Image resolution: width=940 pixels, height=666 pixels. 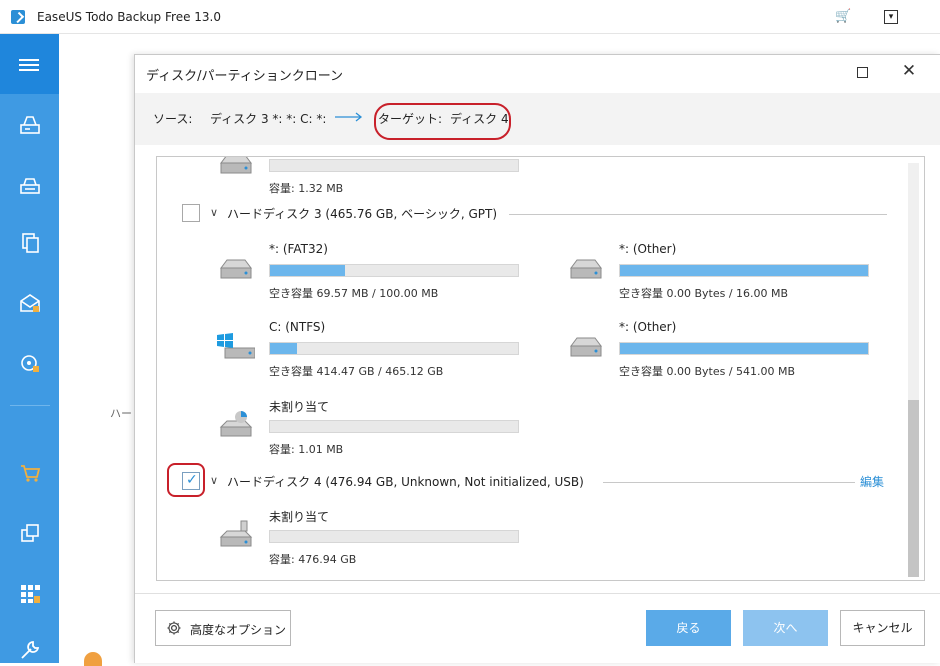 What do you see at coordinates (313, 559) in the screenshot?
I see `partition-info: 容量: 476.94 GB` at bounding box center [313, 559].